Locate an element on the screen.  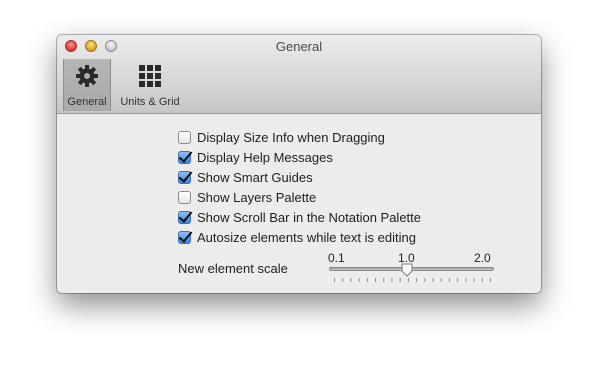
option-display-help-messages: Display Help Messages is located at coordinates (255, 157).